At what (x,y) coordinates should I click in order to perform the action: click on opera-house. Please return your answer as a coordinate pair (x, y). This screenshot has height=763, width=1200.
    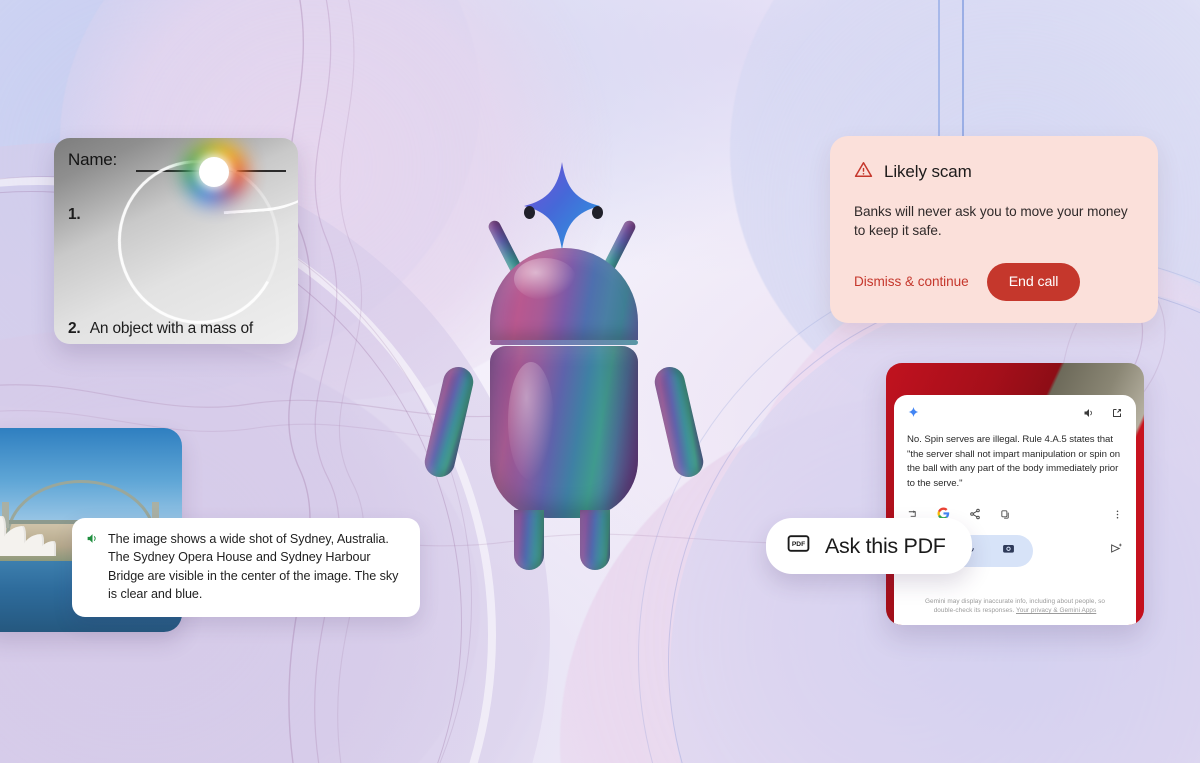
    Looking at the image, I should click on (32, 535).